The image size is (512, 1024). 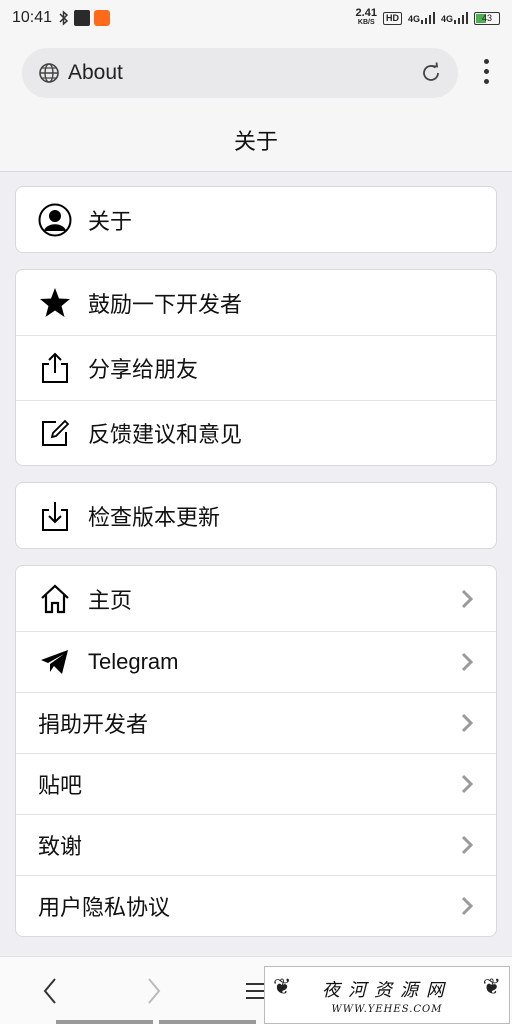 I want to click on list-item-privacy: 用户隐私协议, so click(x=256, y=905).